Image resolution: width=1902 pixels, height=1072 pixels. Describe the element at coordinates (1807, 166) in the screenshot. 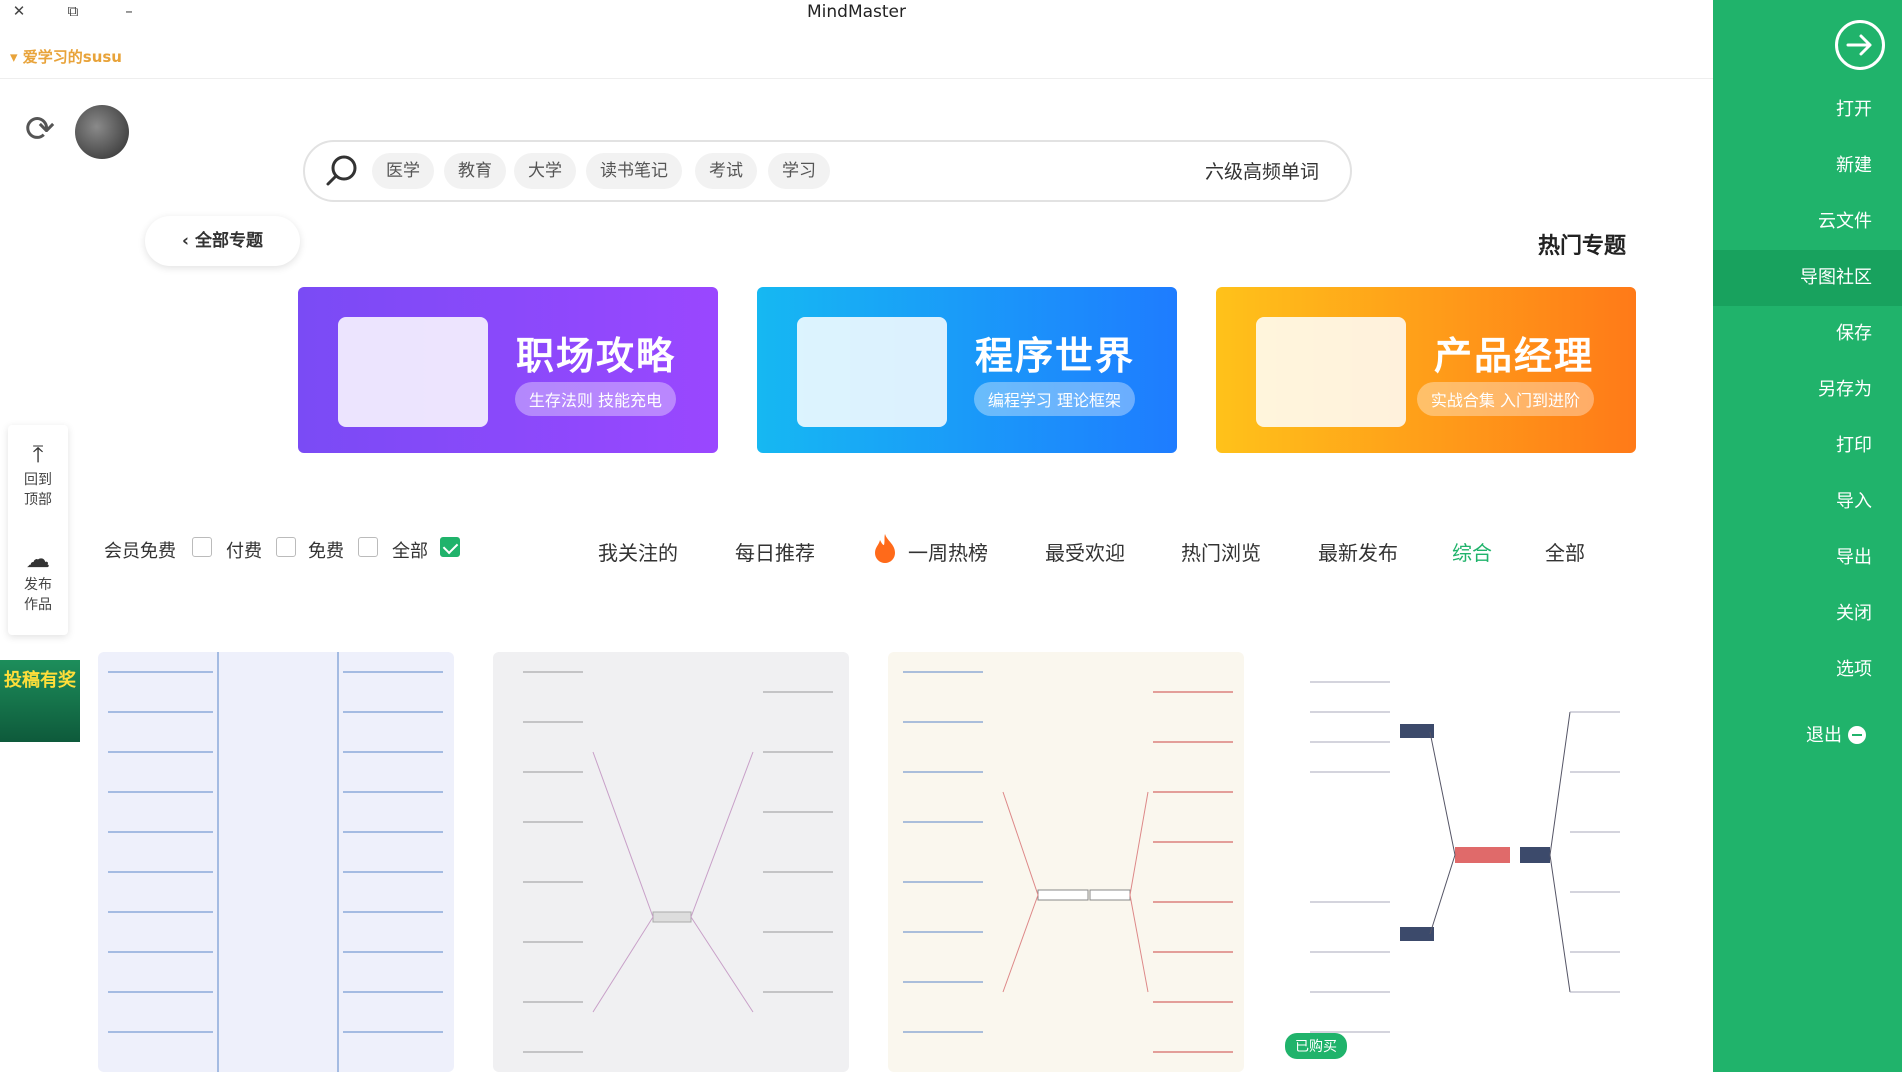

I see `sidebar-item-new: 新建` at that location.